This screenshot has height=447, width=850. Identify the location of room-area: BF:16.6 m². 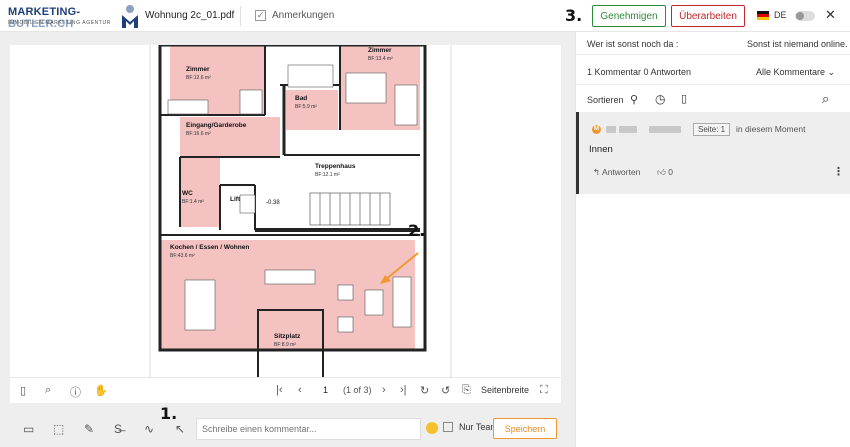
(198, 134).